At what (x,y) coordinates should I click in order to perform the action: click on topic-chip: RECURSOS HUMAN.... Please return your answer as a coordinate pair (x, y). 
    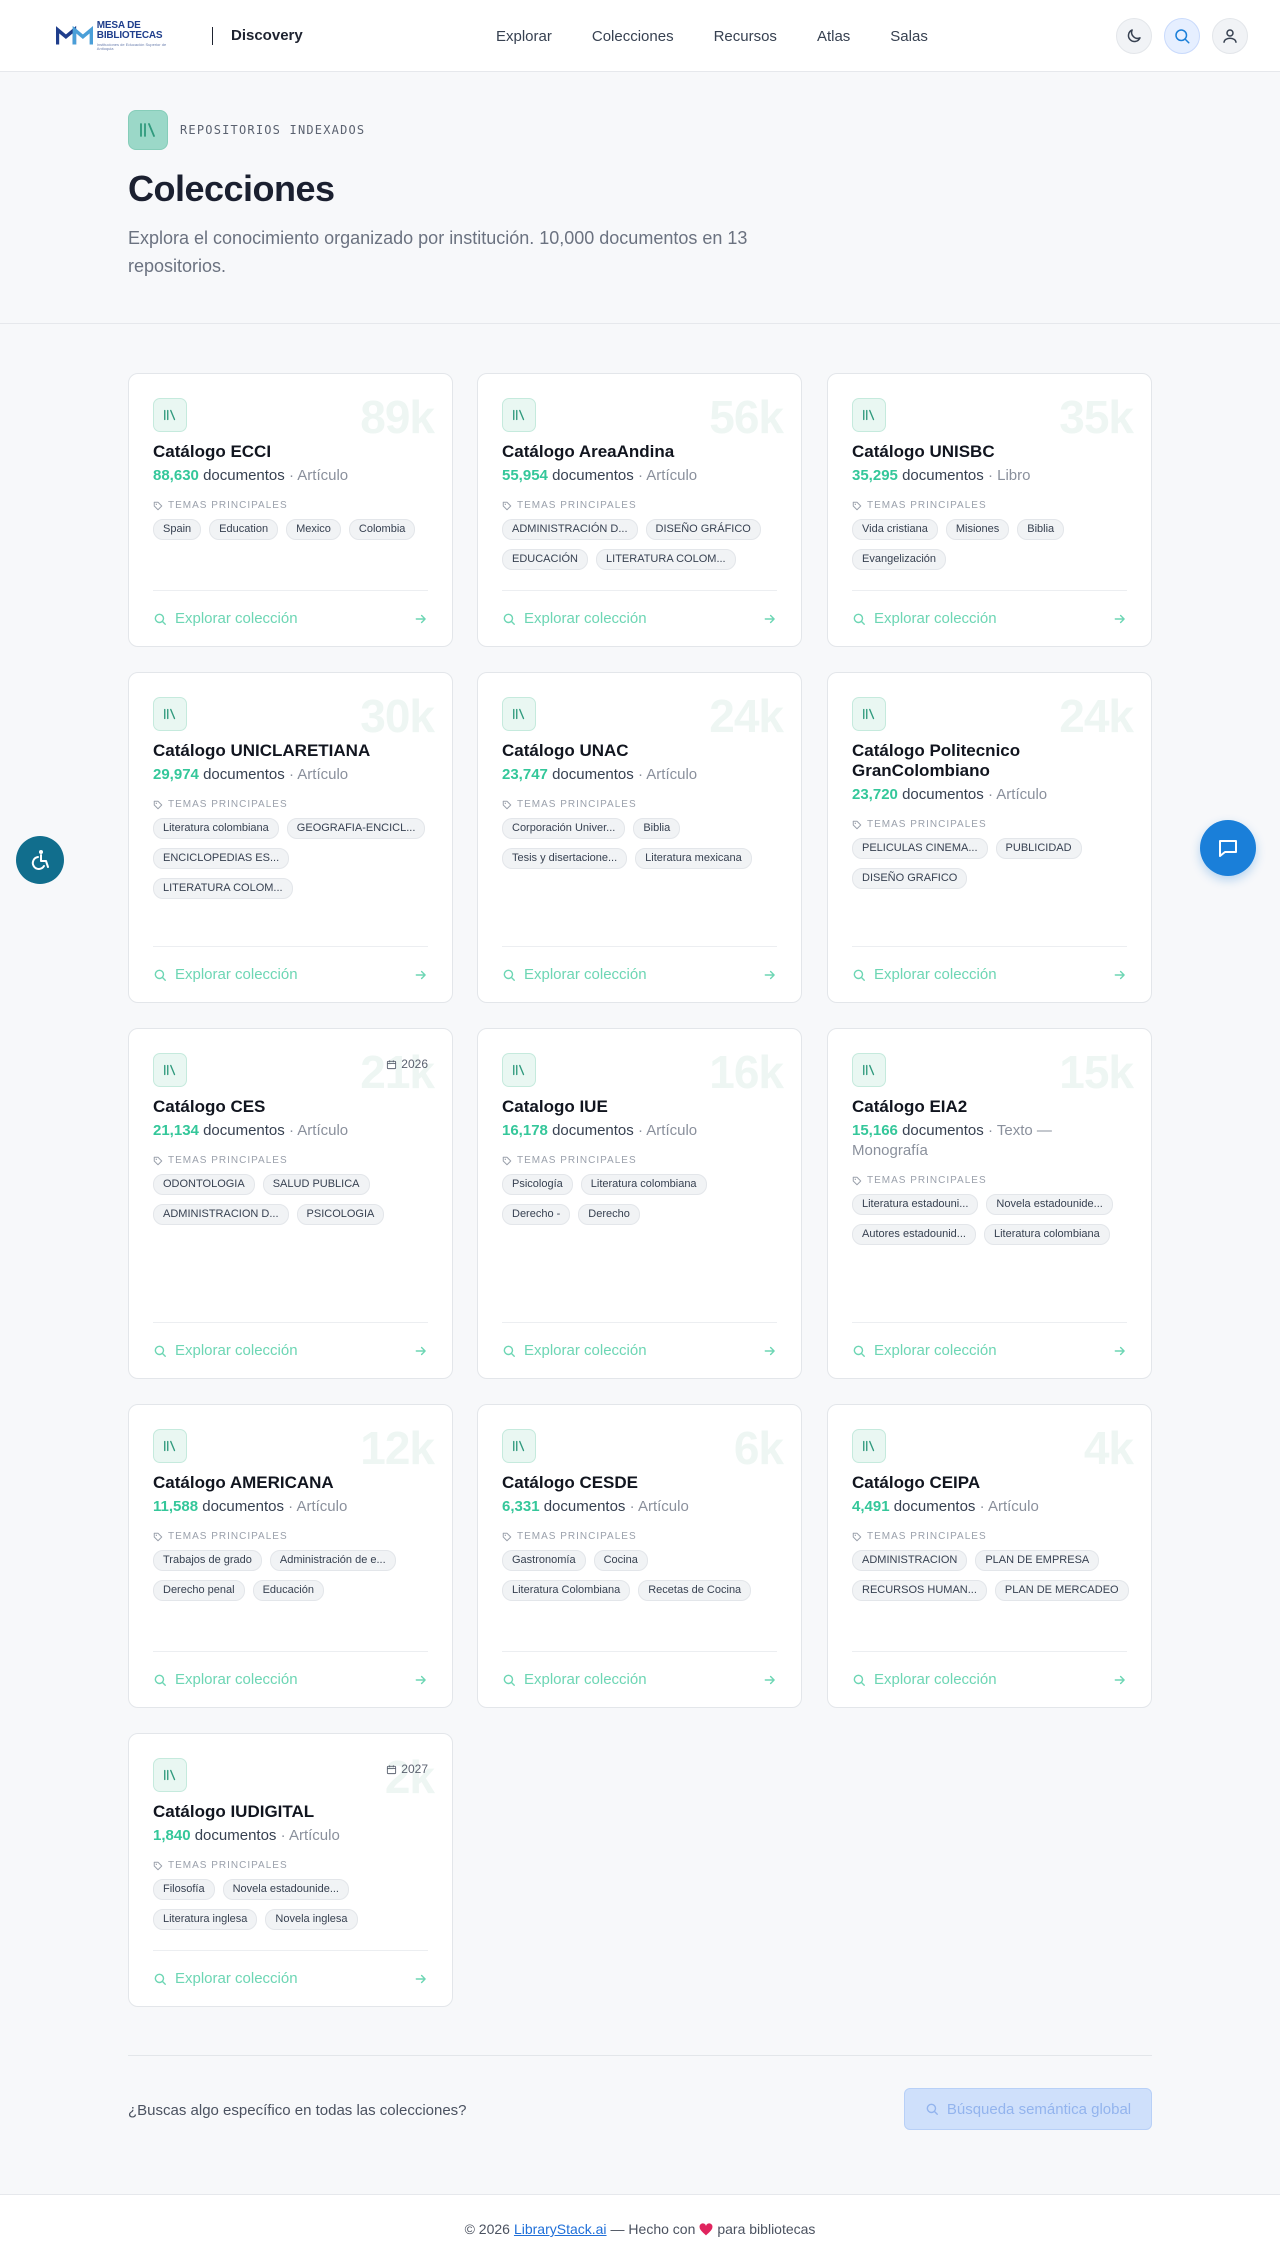
    Looking at the image, I should click on (919, 1590).